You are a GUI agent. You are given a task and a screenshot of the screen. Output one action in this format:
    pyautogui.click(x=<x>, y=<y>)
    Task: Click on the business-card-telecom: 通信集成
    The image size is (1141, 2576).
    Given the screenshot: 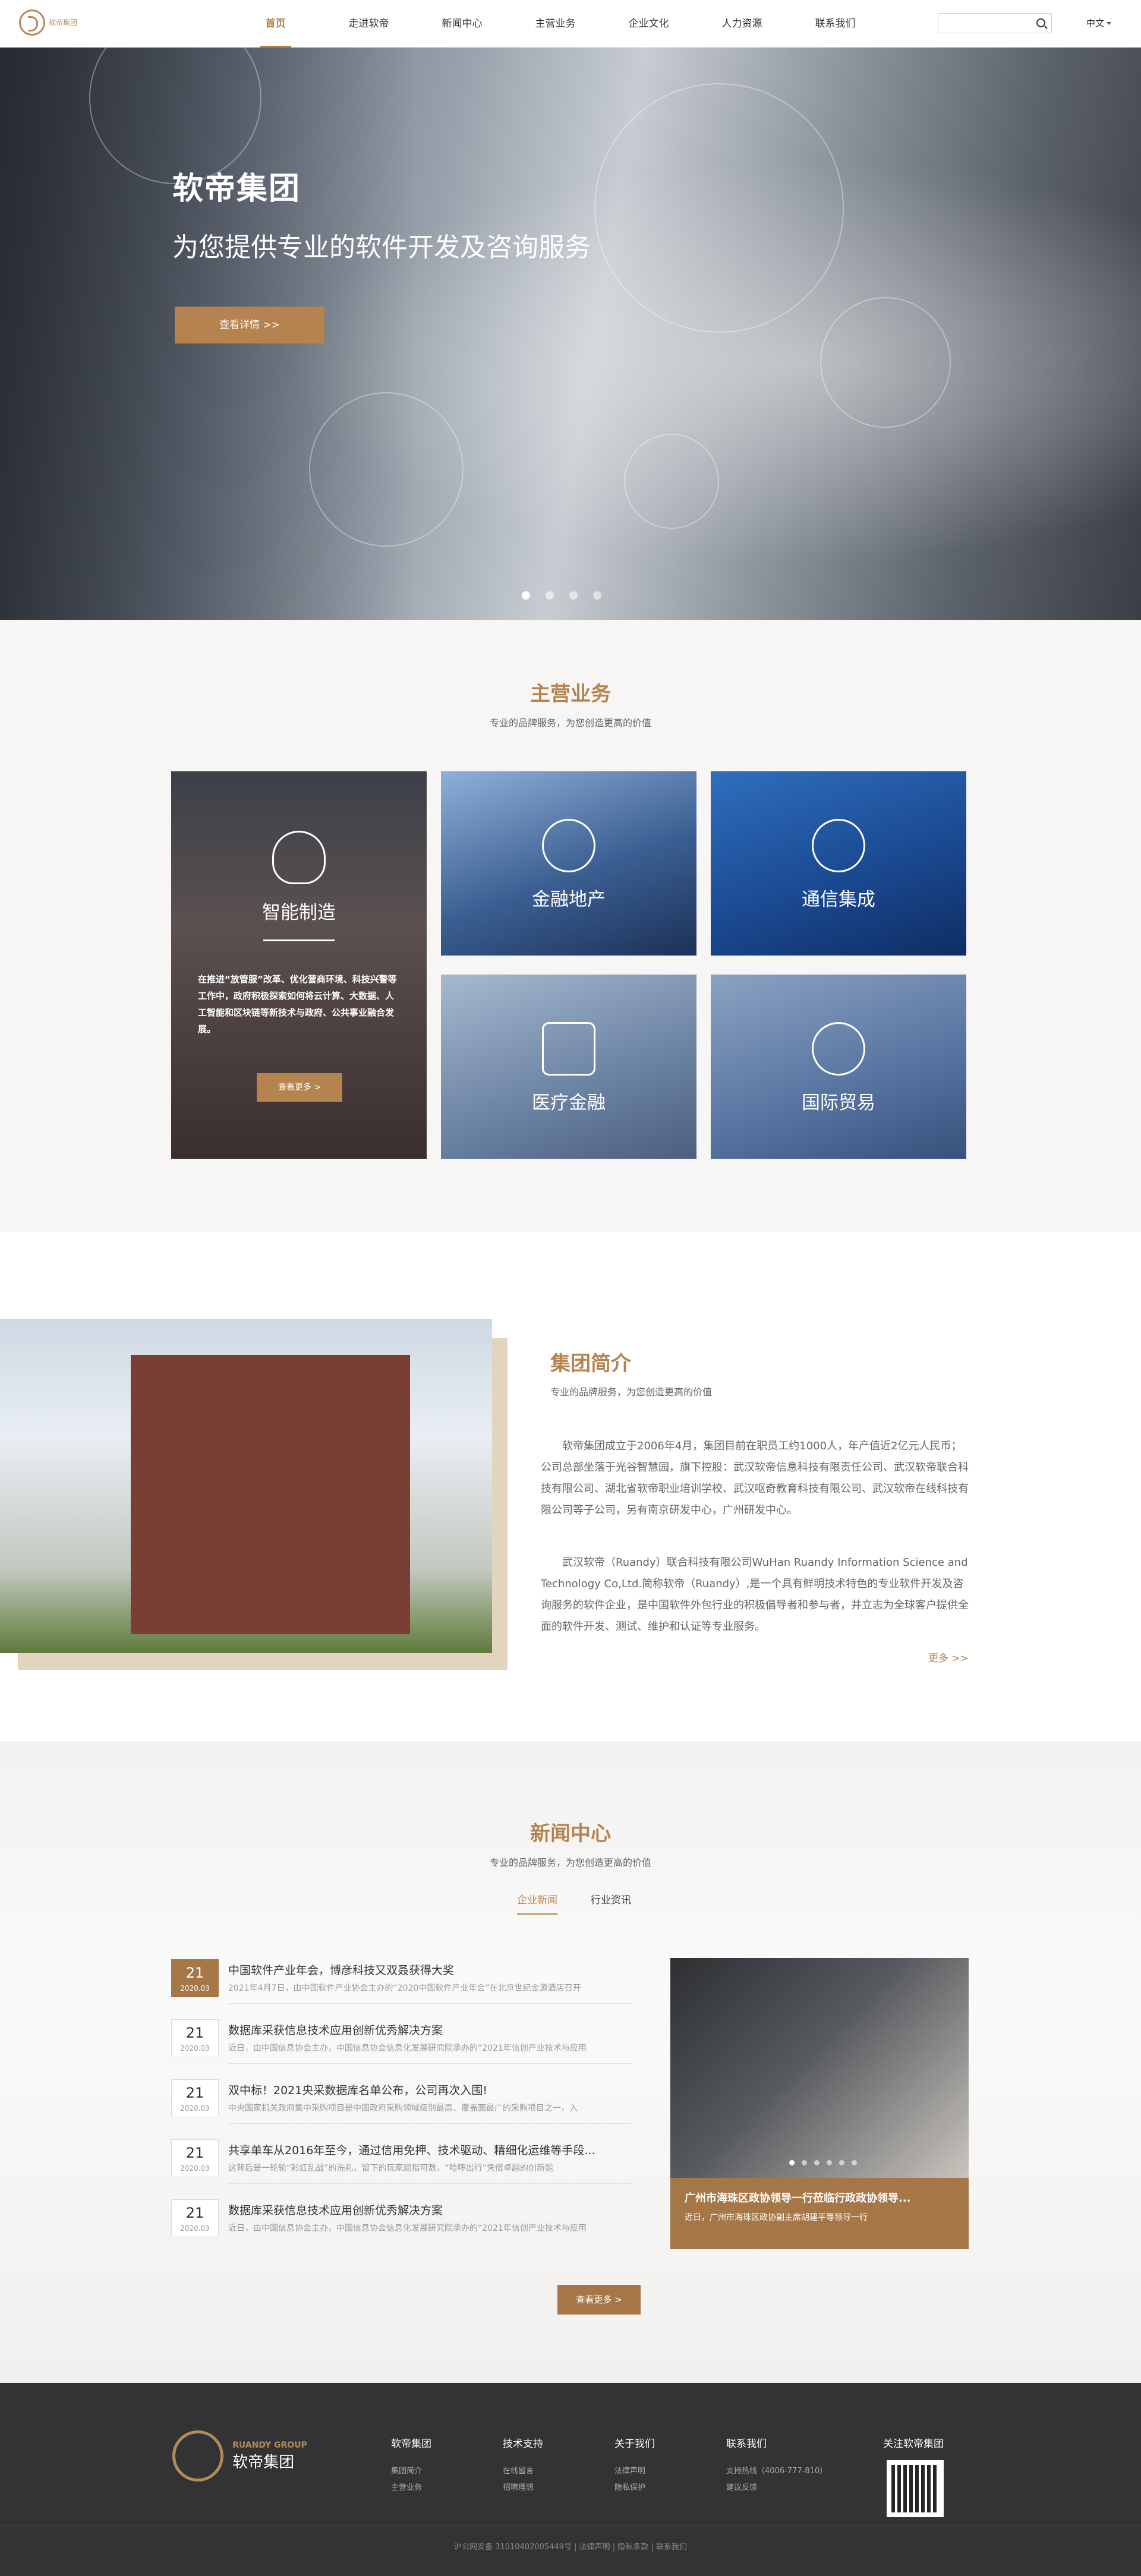 What is the action you would take?
    pyautogui.click(x=838, y=864)
    